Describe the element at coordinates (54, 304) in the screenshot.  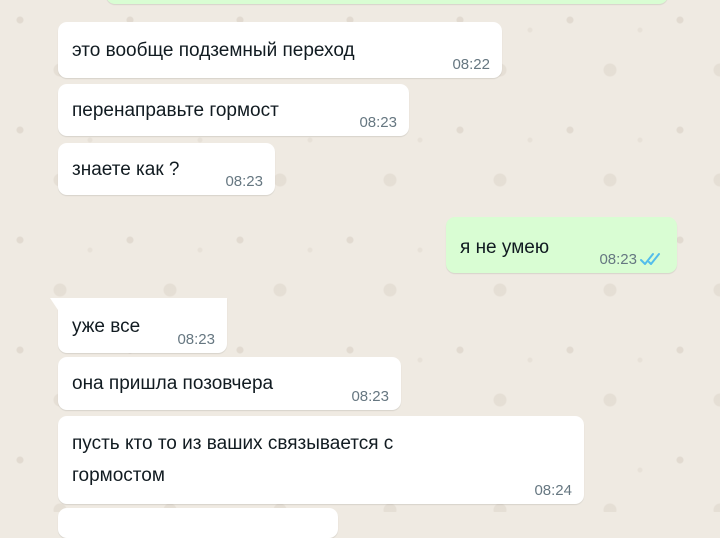
I see `bubble-tail` at that location.